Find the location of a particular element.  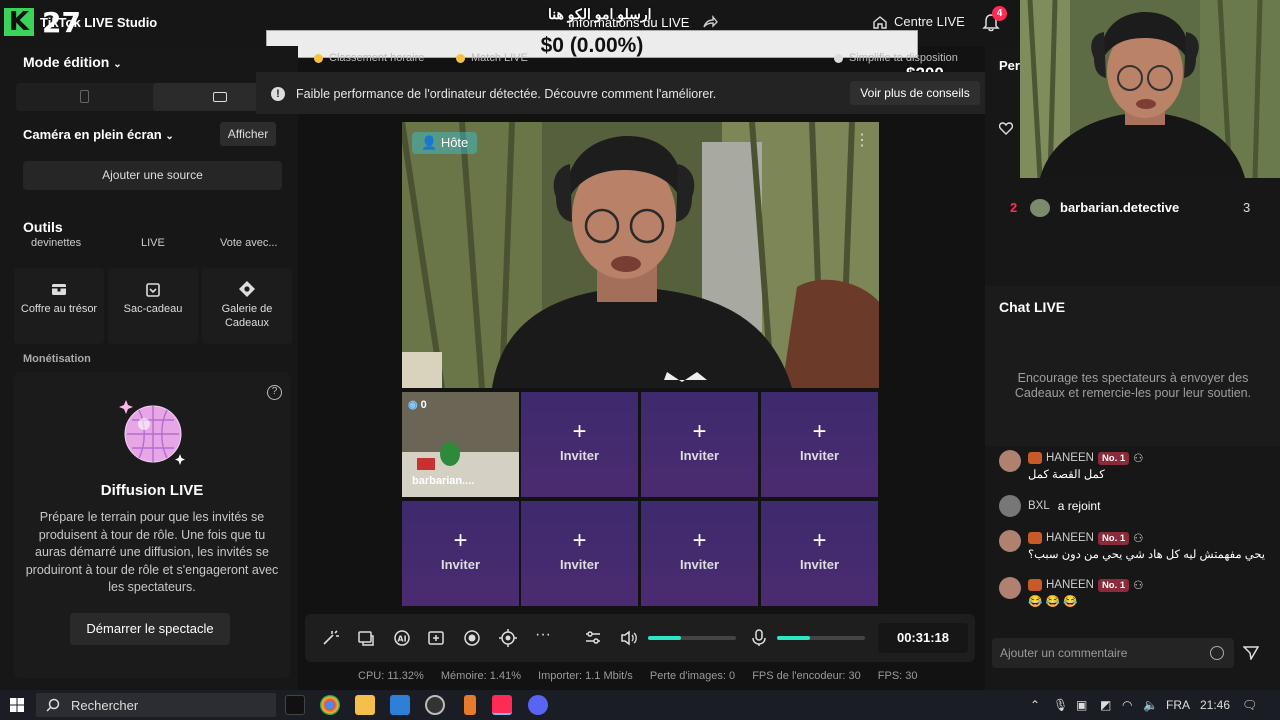

guest-viewer-count: ◉ 0 is located at coordinates (417, 404).